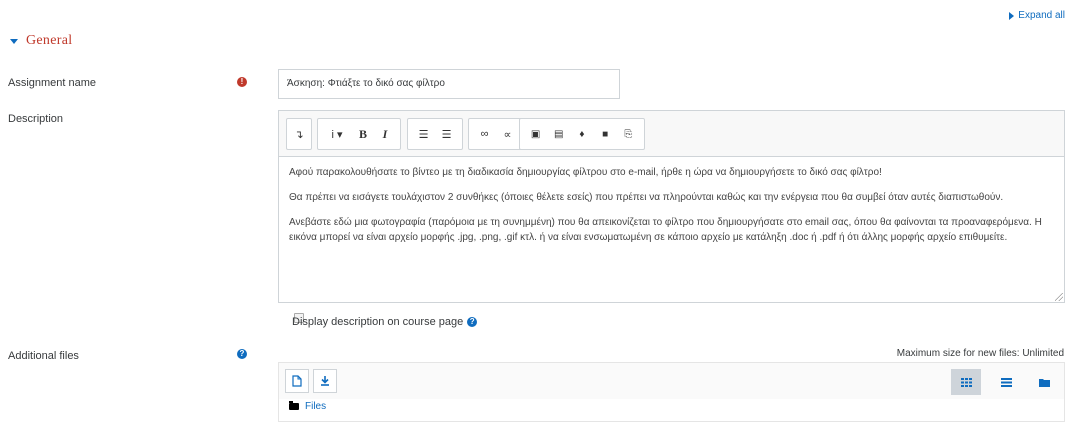  What do you see at coordinates (435, 134) in the screenshot?
I see `toolbar-group-lists: ☰ ☰` at bounding box center [435, 134].